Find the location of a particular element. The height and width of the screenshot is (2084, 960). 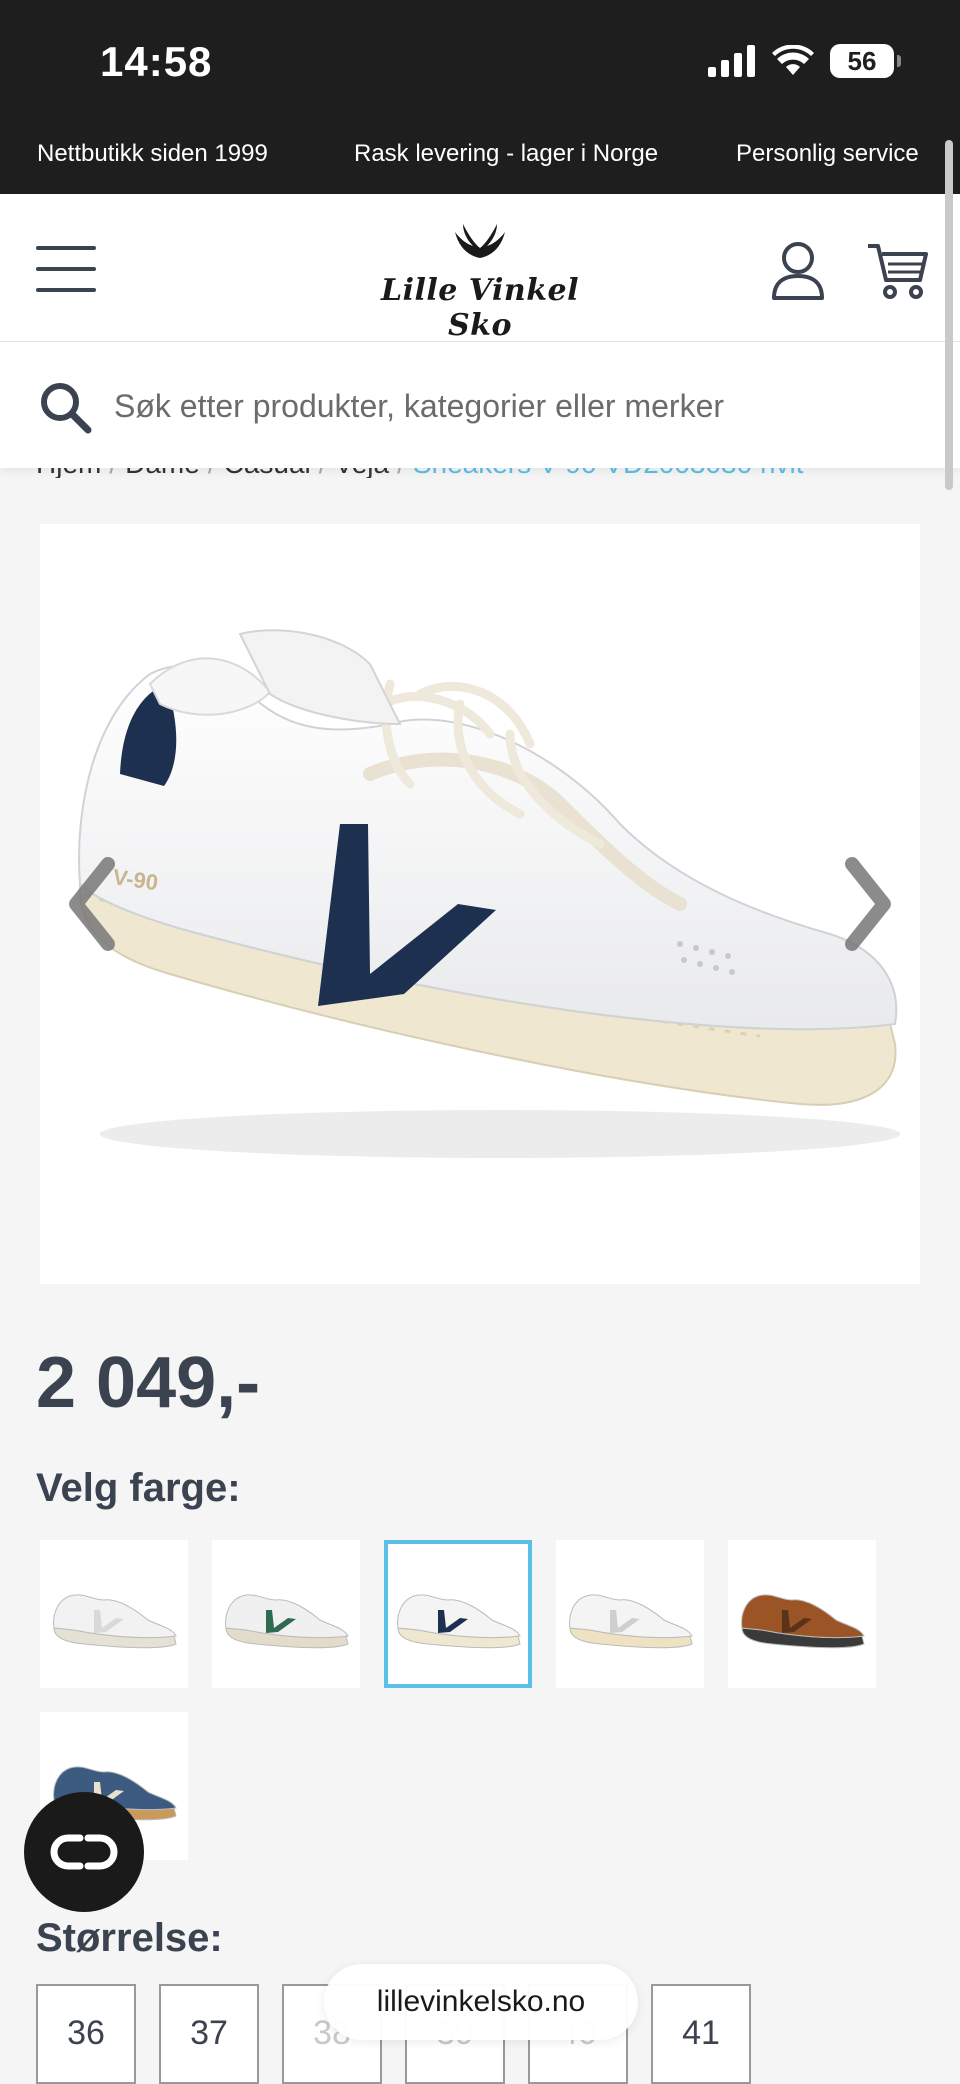

status-bar: 14:58 56 is located at coordinates (480, 64).